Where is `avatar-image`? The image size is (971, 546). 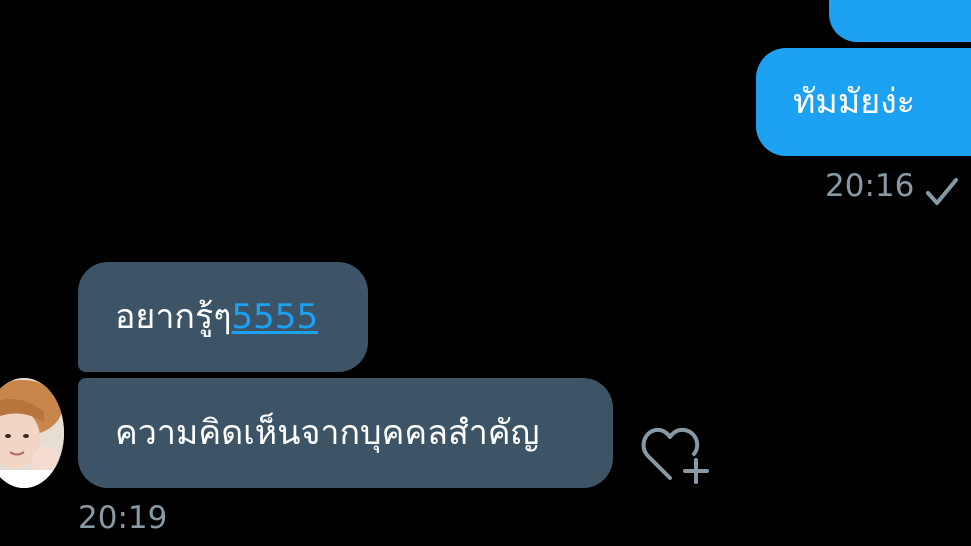
avatar-image is located at coordinates (32, 433).